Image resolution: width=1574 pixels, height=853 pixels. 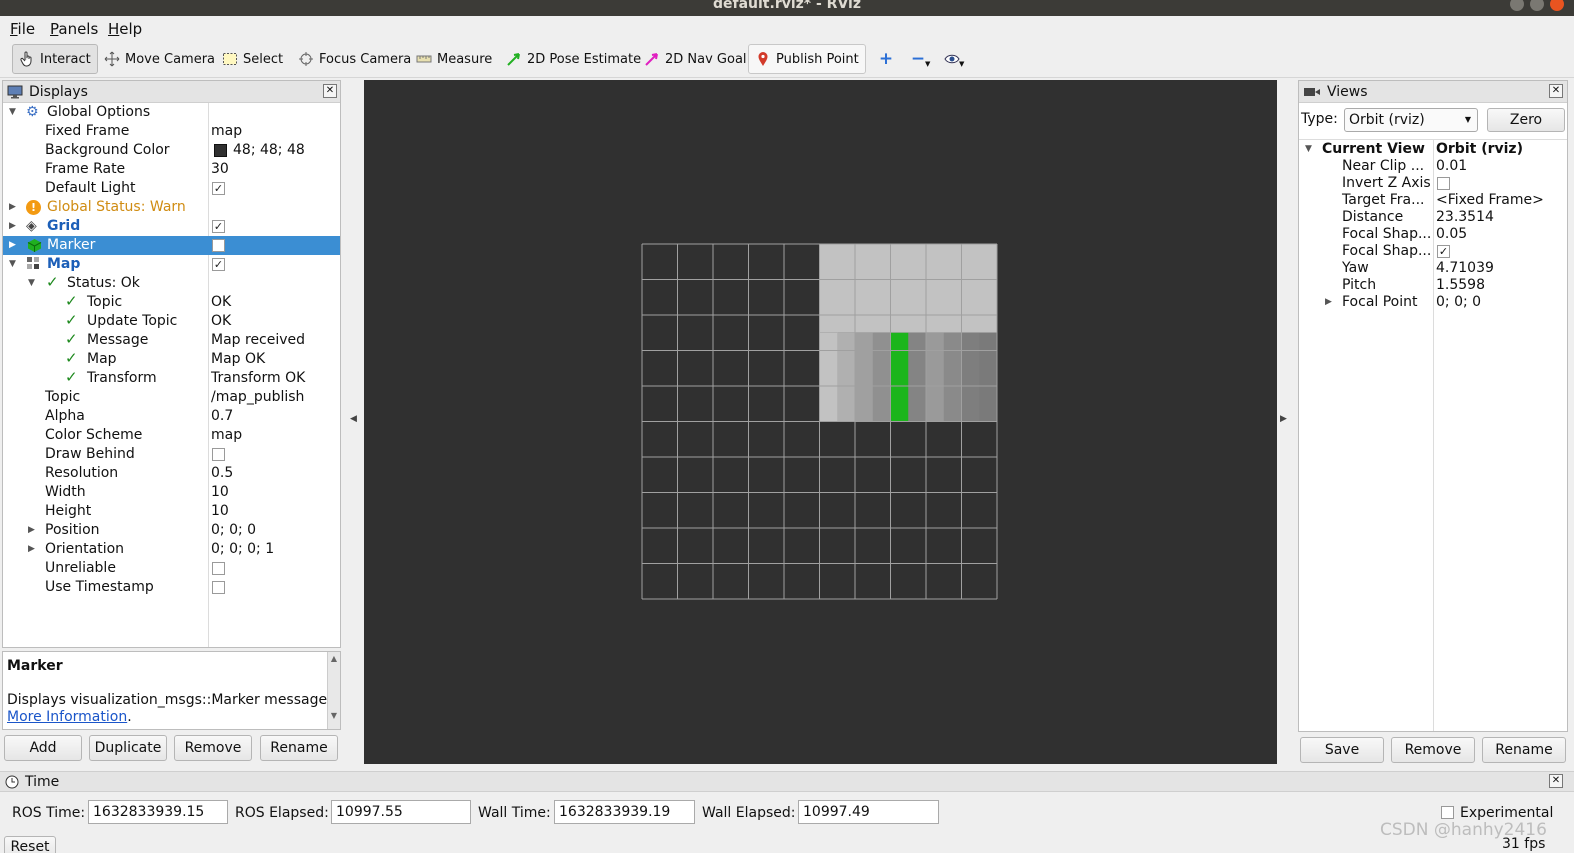 What do you see at coordinates (1433, 251) in the screenshot?
I see `views-row-focal-shape-fixed: Focal Shap... ✓` at bounding box center [1433, 251].